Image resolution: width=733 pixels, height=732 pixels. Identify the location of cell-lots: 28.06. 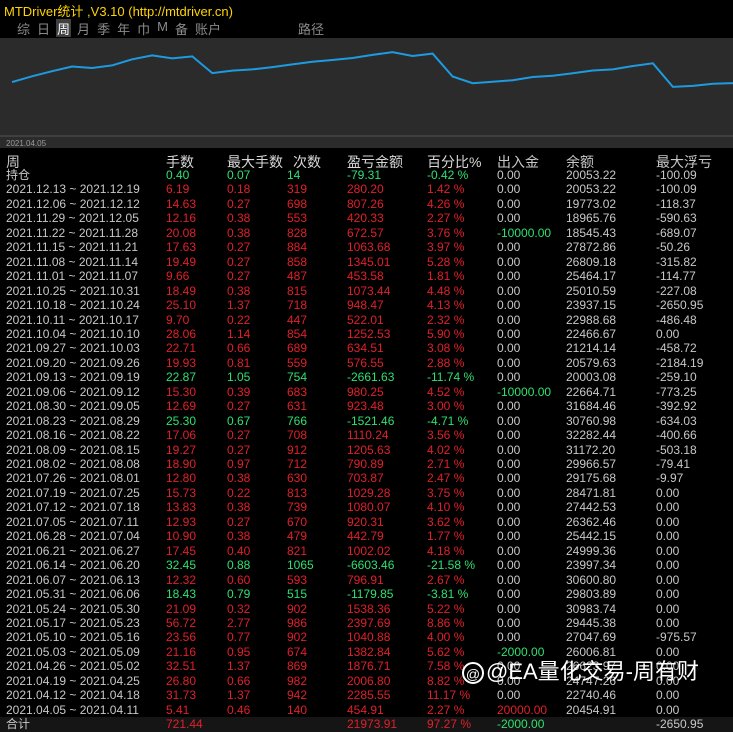
(181, 333).